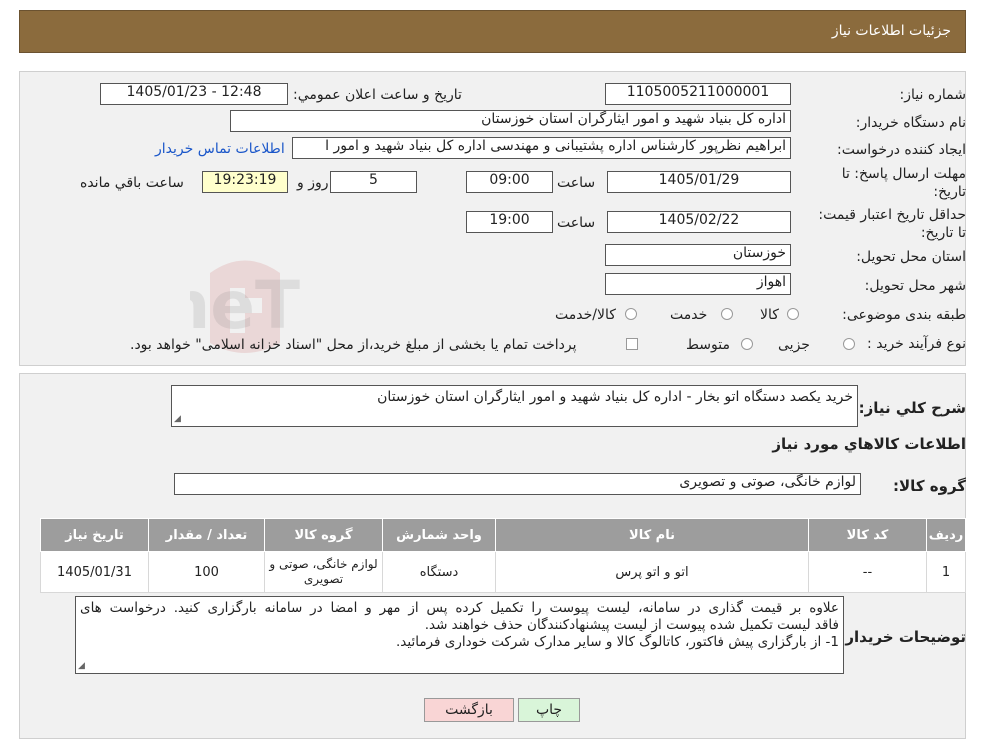 The image size is (985, 744). Describe the element at coordinates (576, 223) in the screenshot. I see `validity-time-label: ساعت` at that location.